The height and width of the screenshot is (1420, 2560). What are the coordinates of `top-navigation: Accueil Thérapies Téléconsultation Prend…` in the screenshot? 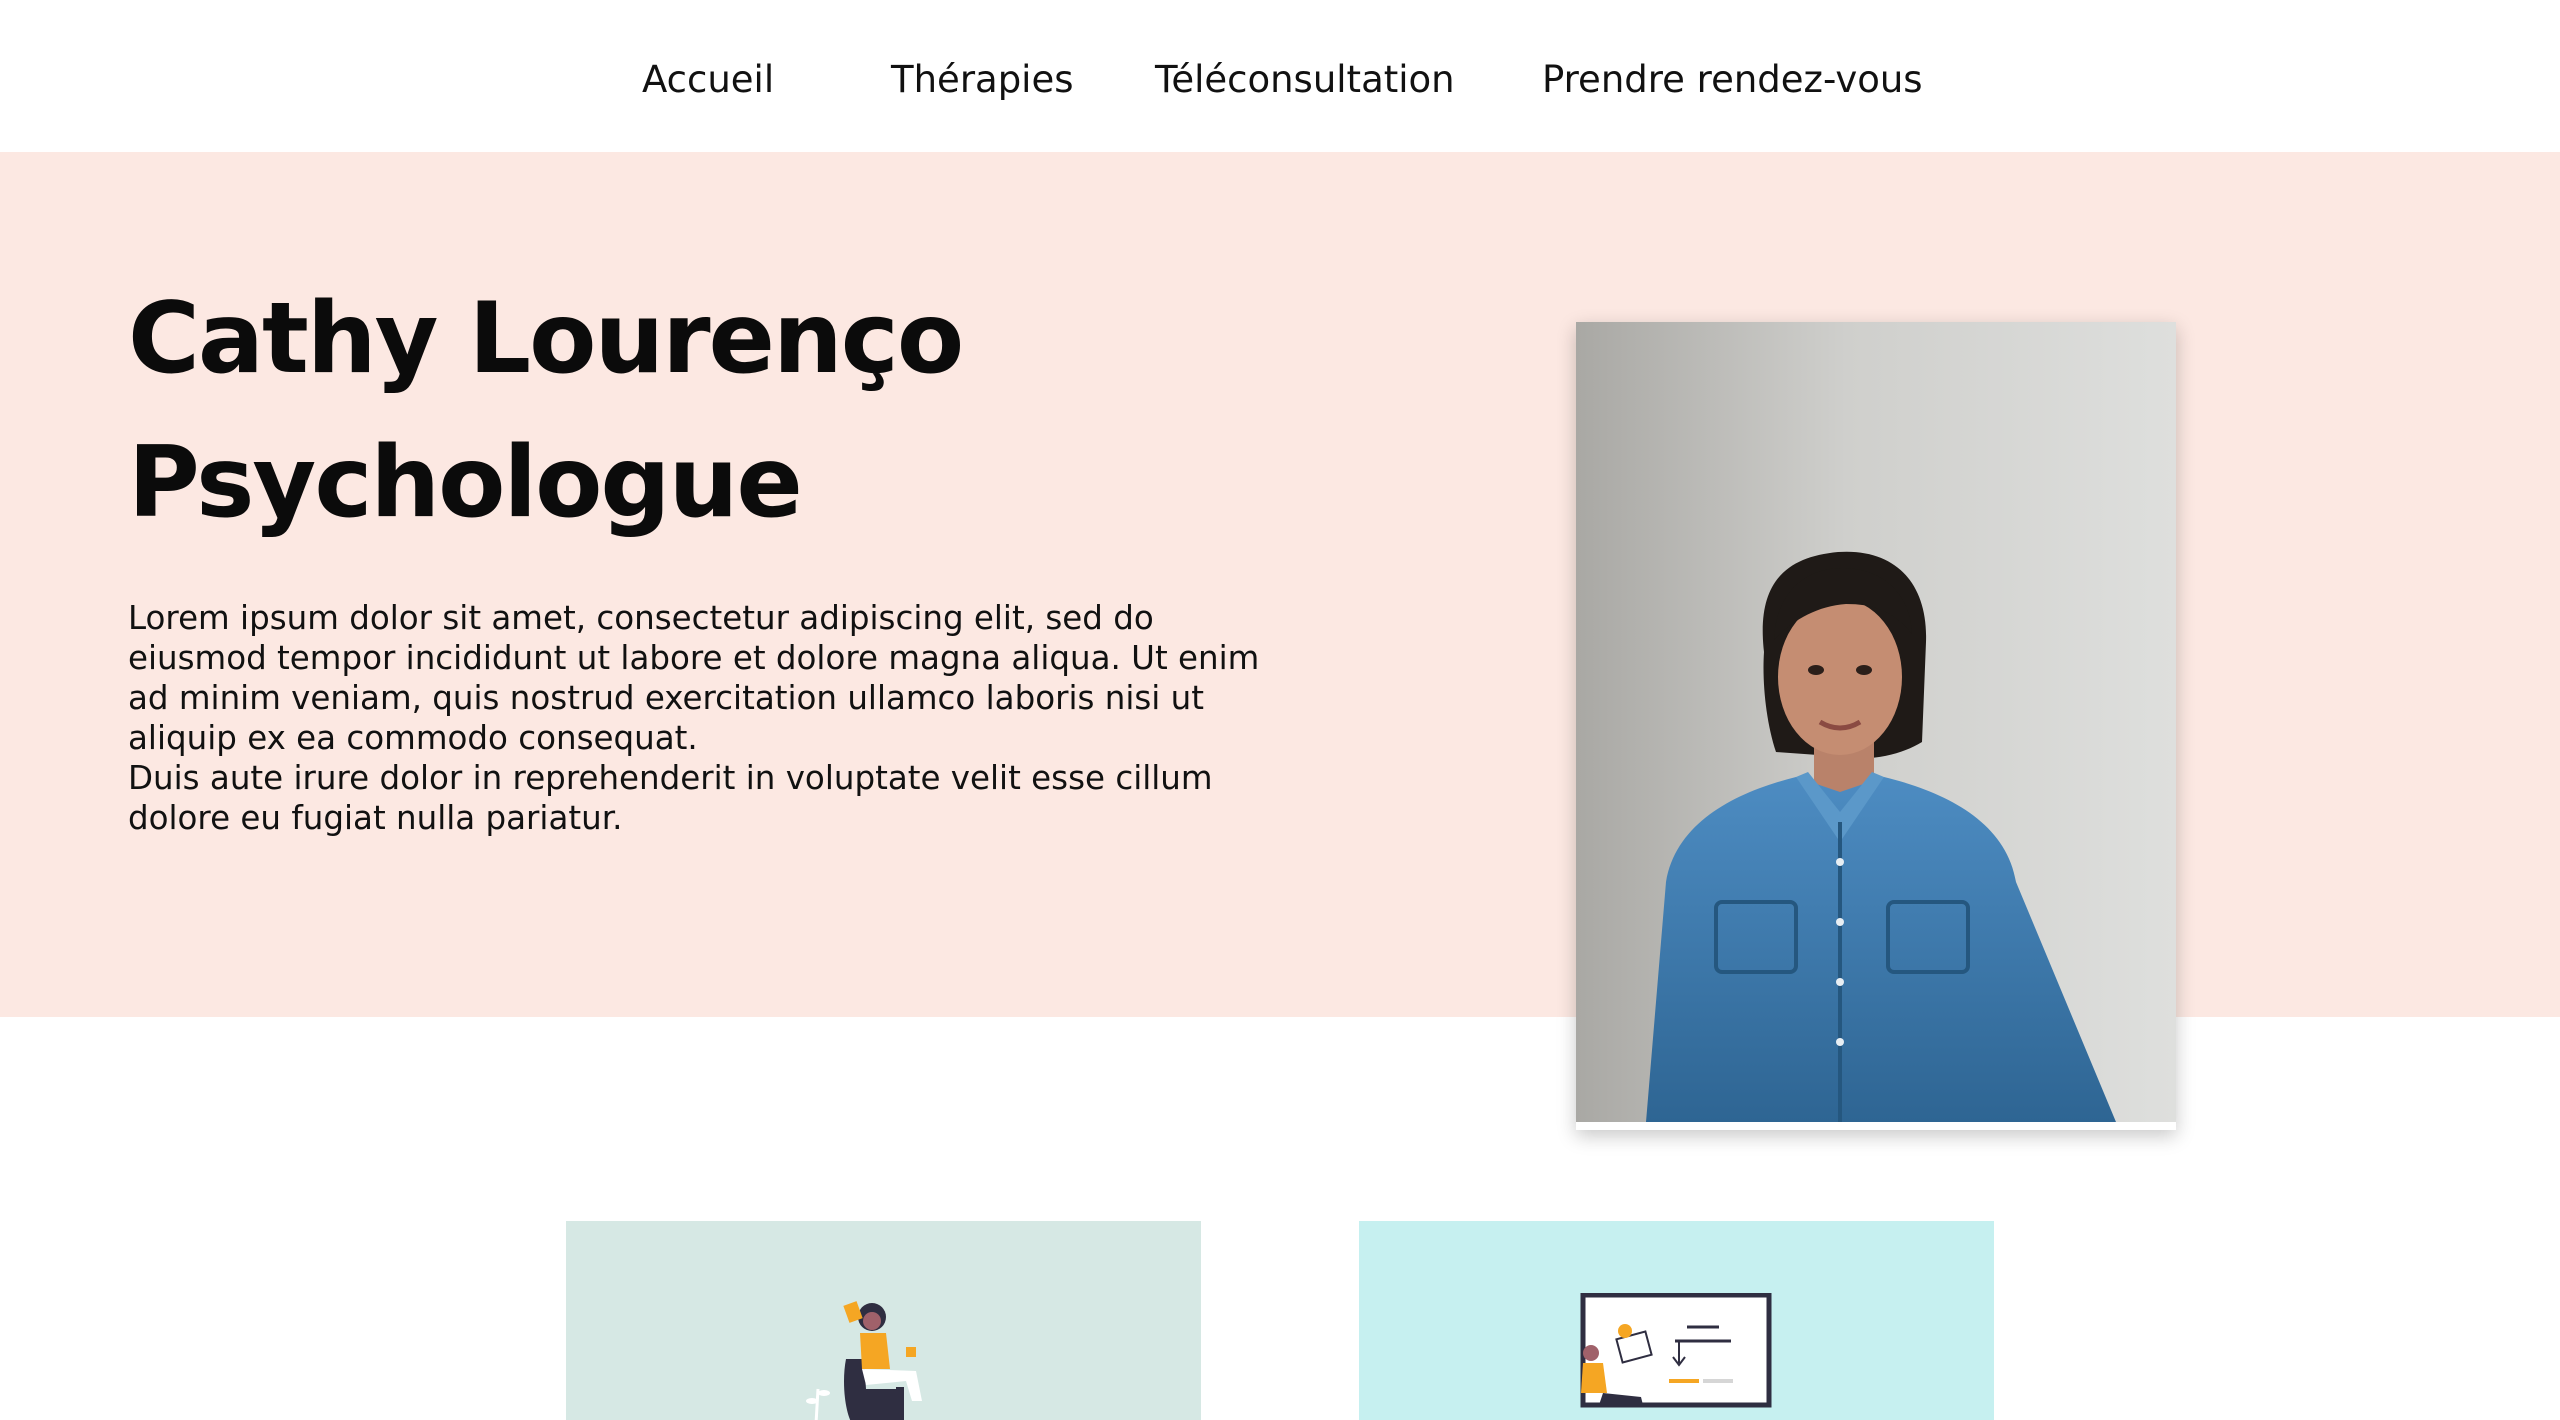 It's located at (1280, 76).